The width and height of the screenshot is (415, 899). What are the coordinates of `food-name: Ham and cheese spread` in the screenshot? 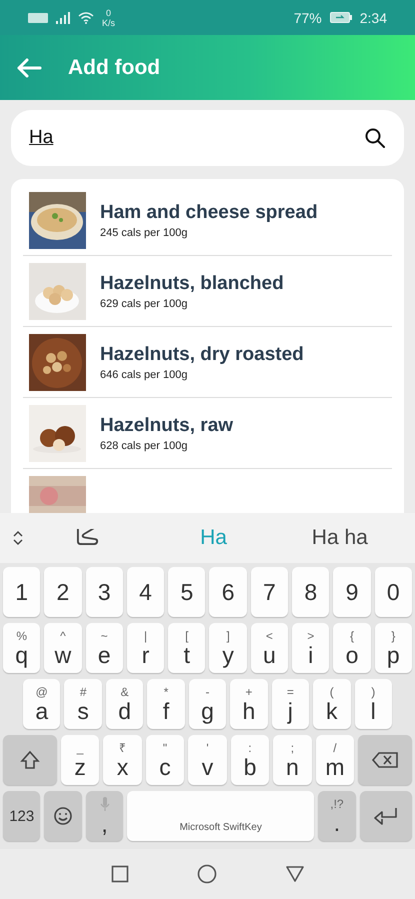 It's located at (209, 213).